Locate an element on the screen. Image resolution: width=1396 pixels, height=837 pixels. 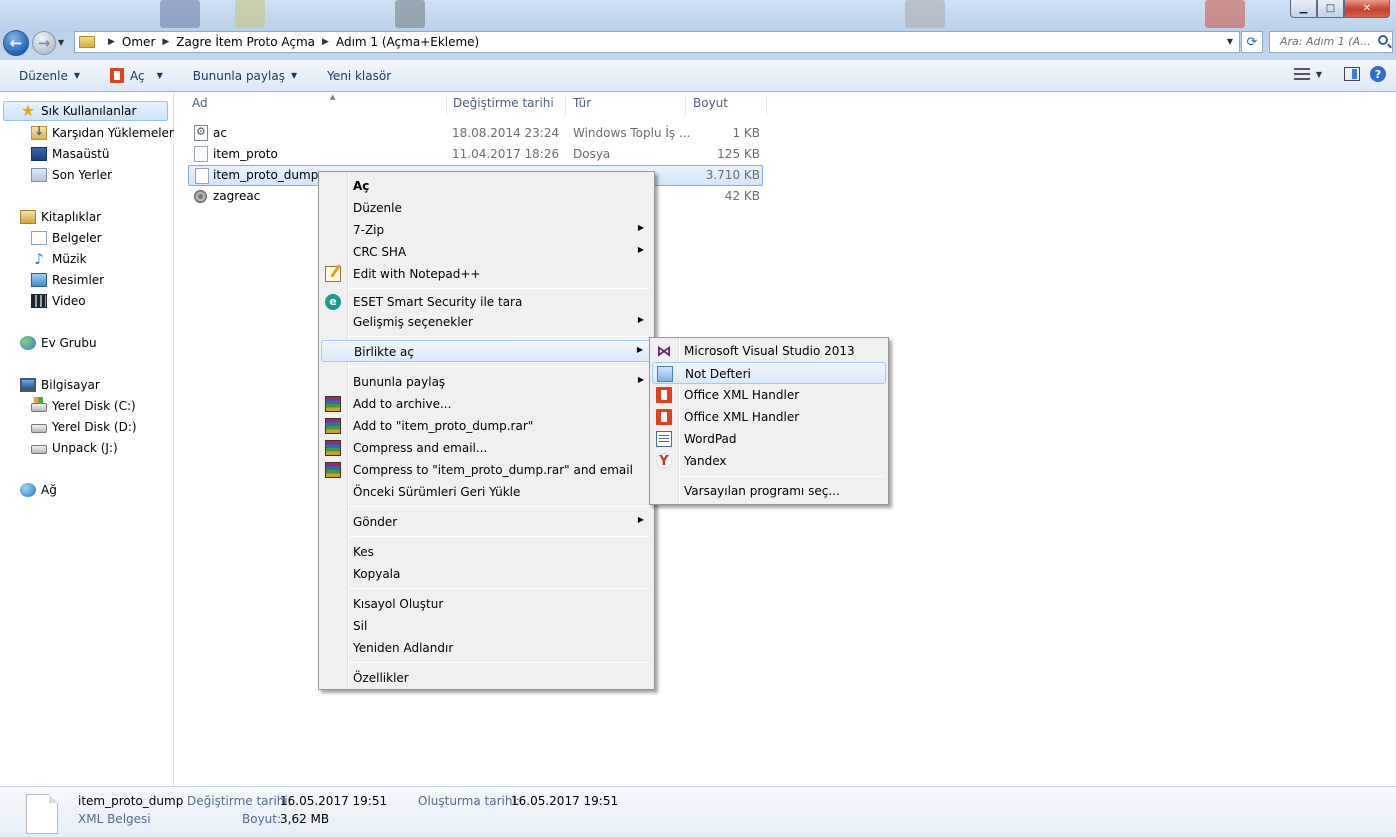
breadcrumb-zagre: Zagre İtem Proto Açma is located at coordinates (245, 42).